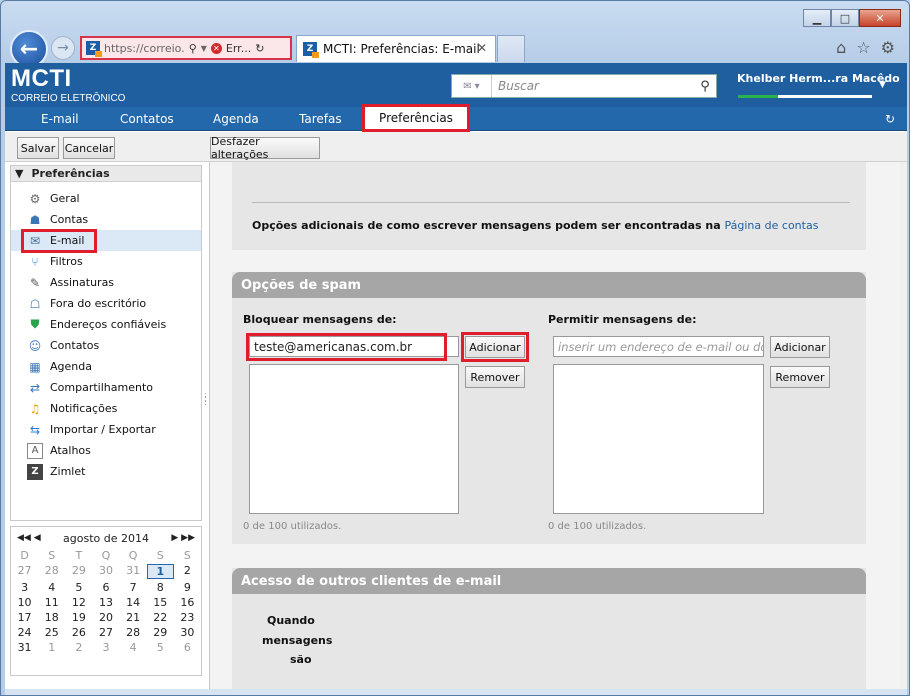 Image resolution: width=910 pixels, height=696 pixels. I want to click on favorites-star-icon: ☆, so click(863, 47).